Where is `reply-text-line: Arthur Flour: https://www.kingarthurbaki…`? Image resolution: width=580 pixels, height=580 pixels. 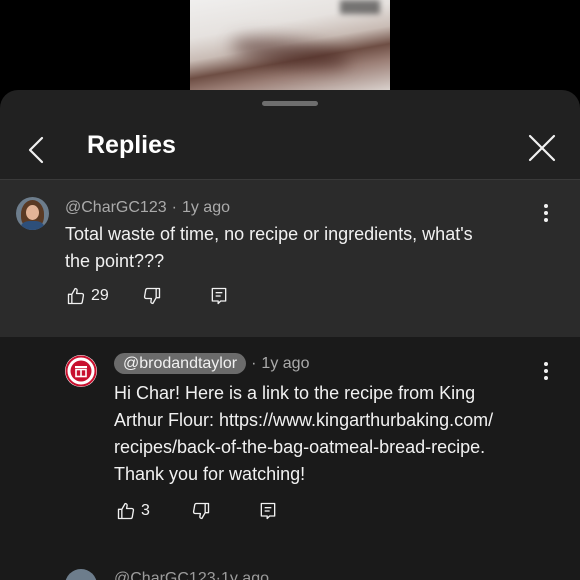
reply-text-line: Arthur Flour: https://www.kingarthurbaki… is located at coordinates (334, 420).